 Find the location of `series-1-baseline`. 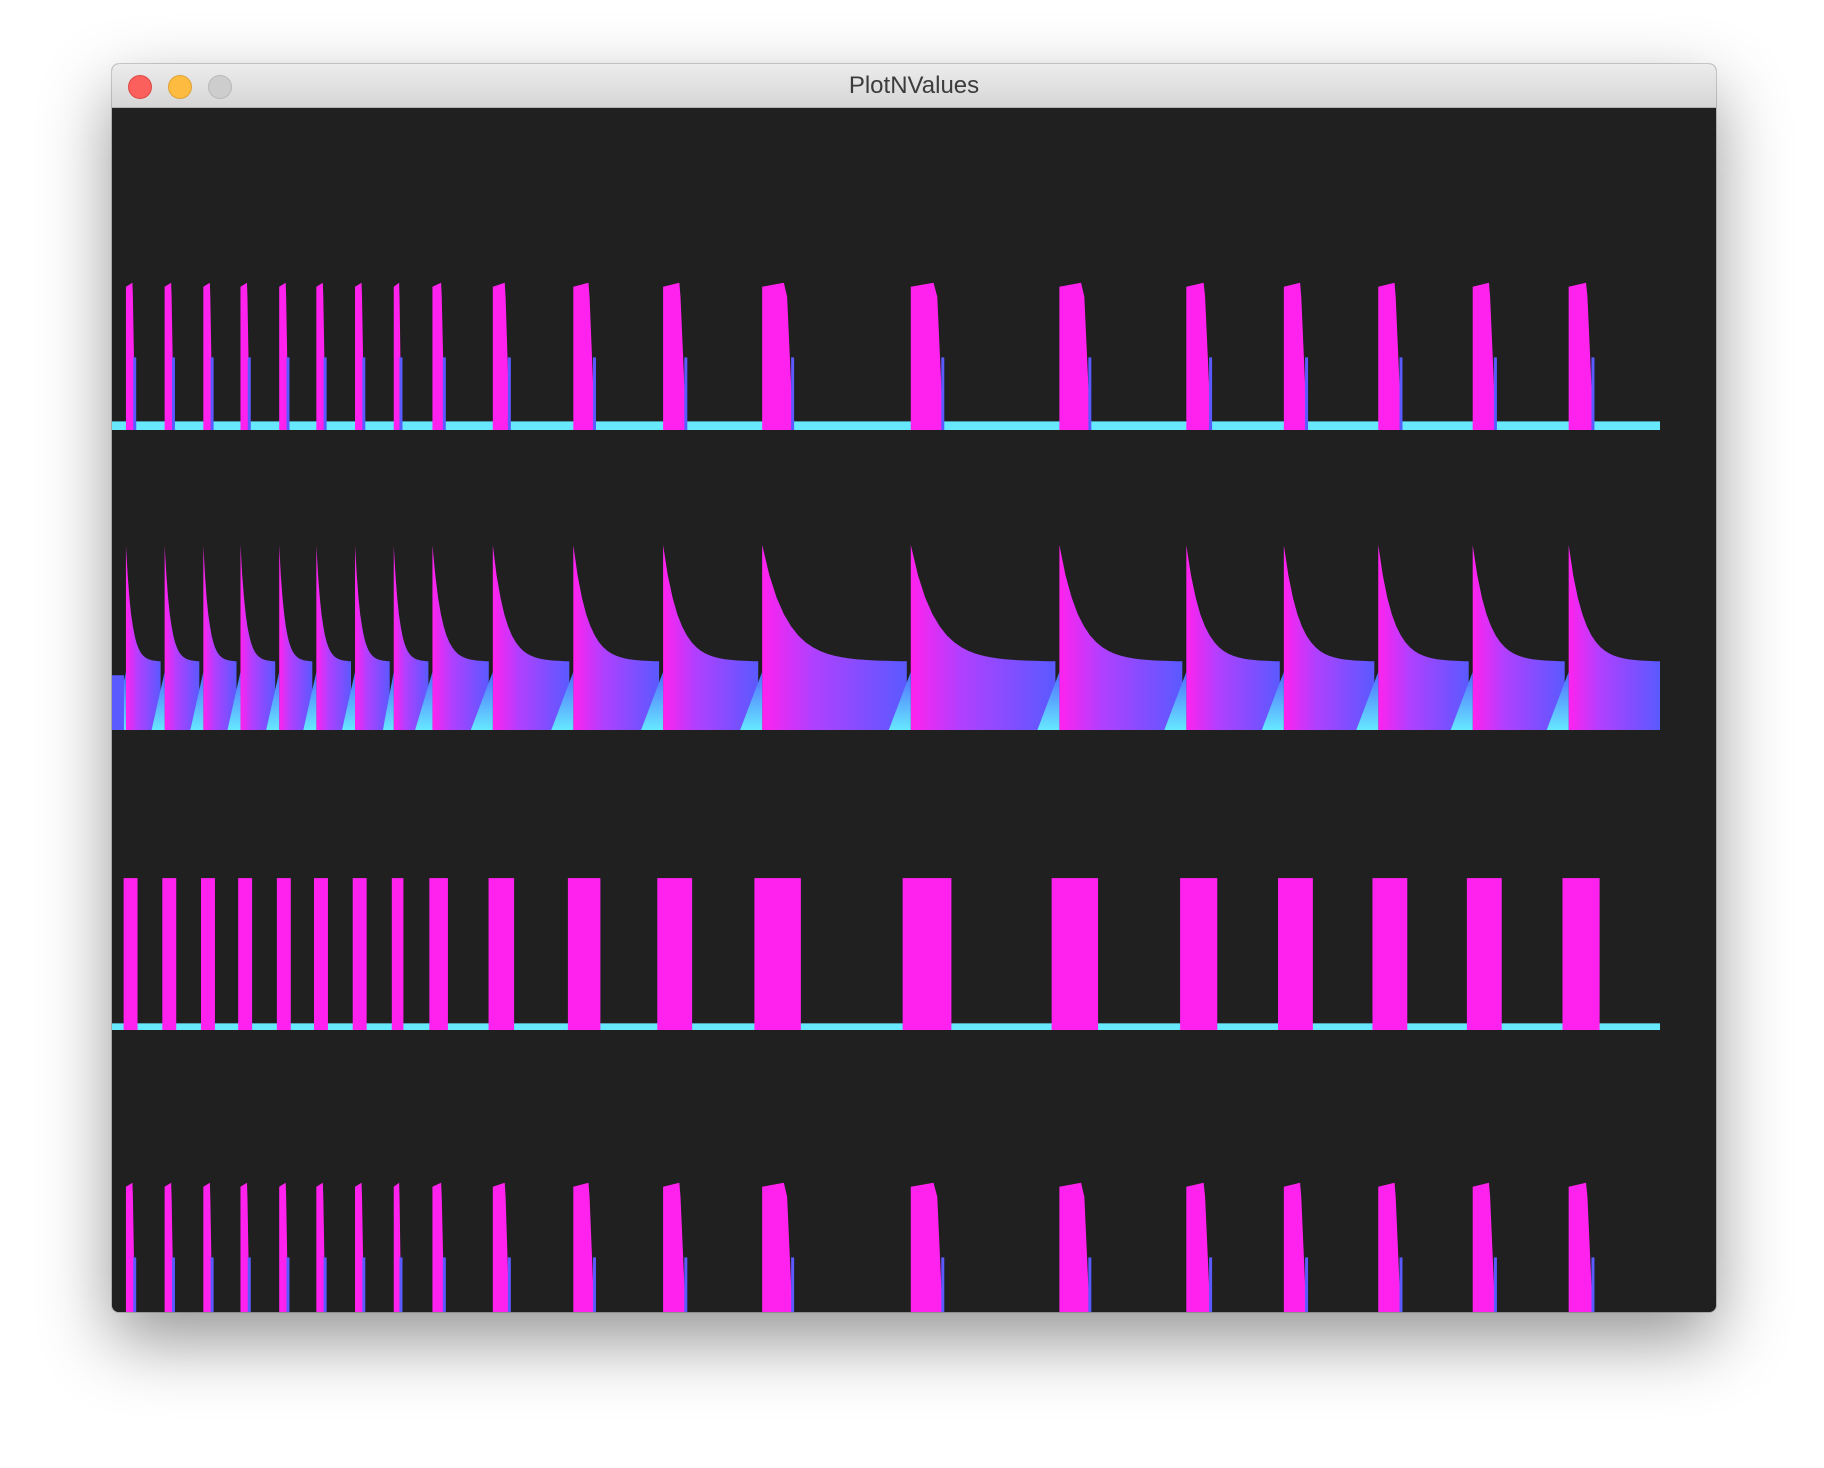

series-1-baseline is located at coordinates (886, 425).